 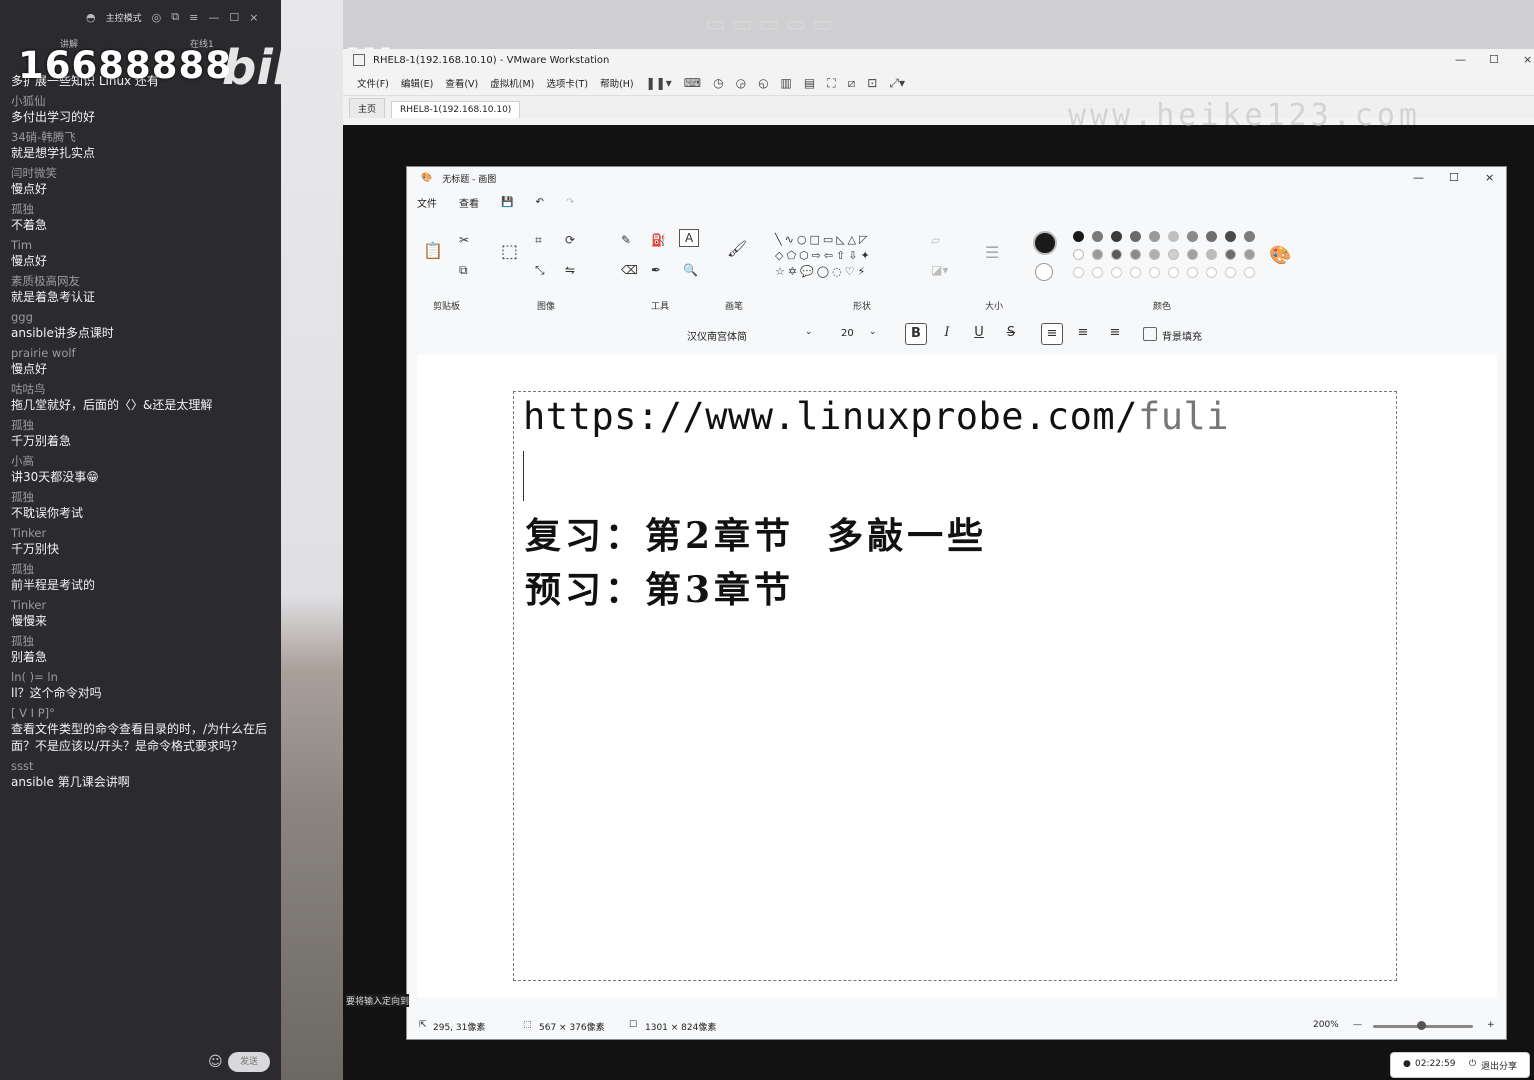 What do you see at coordinates (690, 270) in the screenshot?
I see `magnifier-icon: 🔍` at bounding box center [690, 270].